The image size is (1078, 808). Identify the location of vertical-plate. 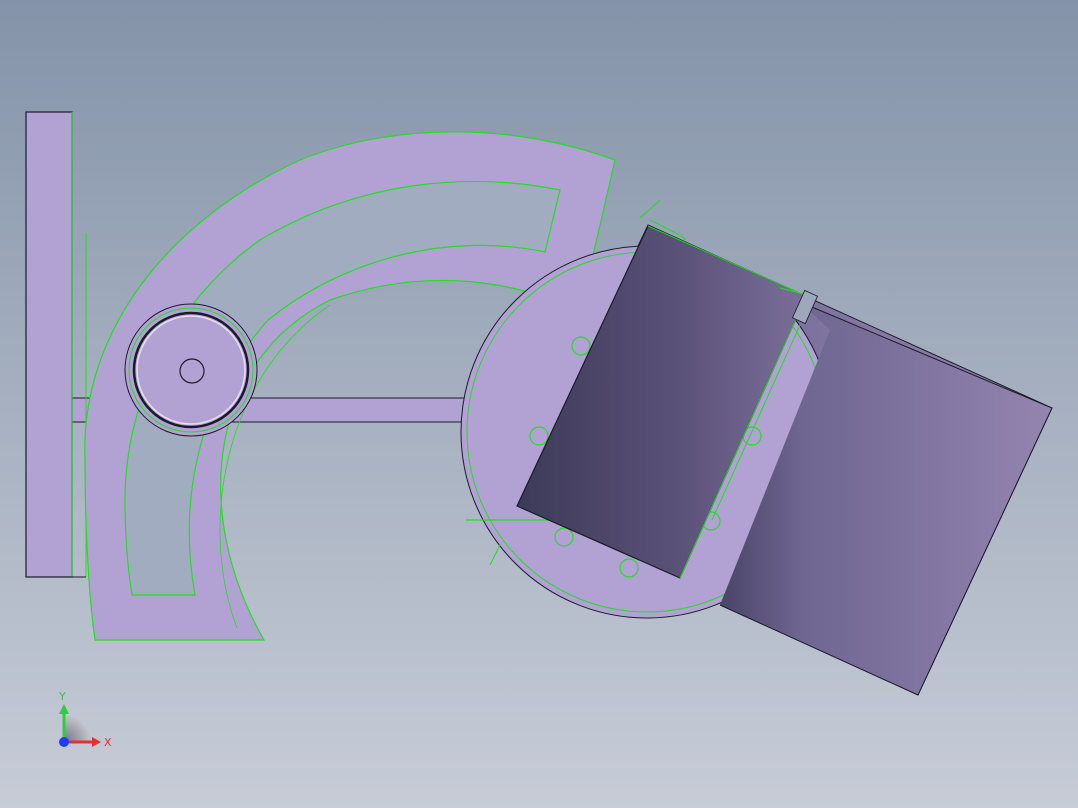
(56, 344).